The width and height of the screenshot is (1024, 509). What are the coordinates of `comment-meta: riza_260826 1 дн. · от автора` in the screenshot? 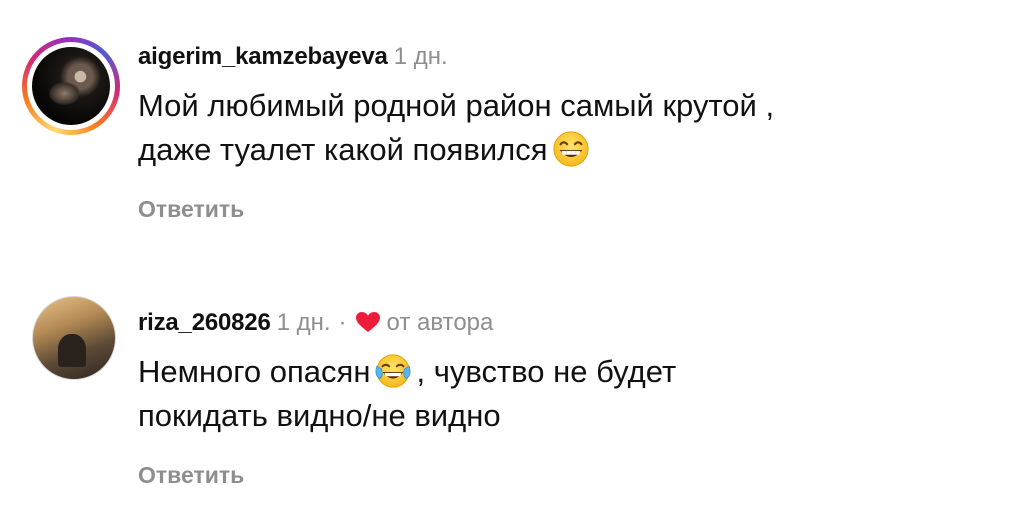 It's located at (315, 323).